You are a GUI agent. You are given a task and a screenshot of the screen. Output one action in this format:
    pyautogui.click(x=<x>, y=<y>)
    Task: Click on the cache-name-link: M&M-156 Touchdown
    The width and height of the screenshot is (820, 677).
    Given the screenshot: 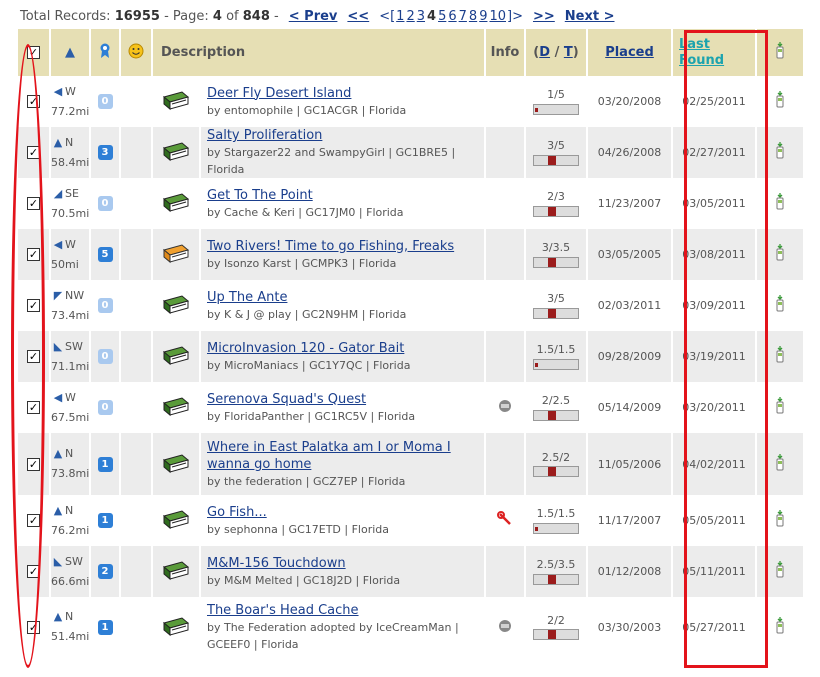 What is the action you would take?
    pyautogui.click(x=276, y=563)
    